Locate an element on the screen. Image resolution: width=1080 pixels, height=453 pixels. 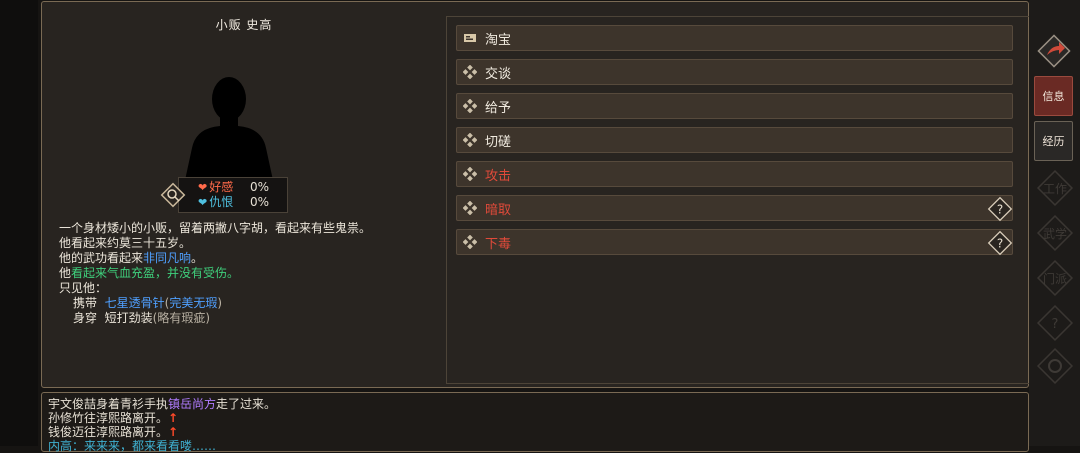
menu-label: 给予 is located at coordinates (498, 108).